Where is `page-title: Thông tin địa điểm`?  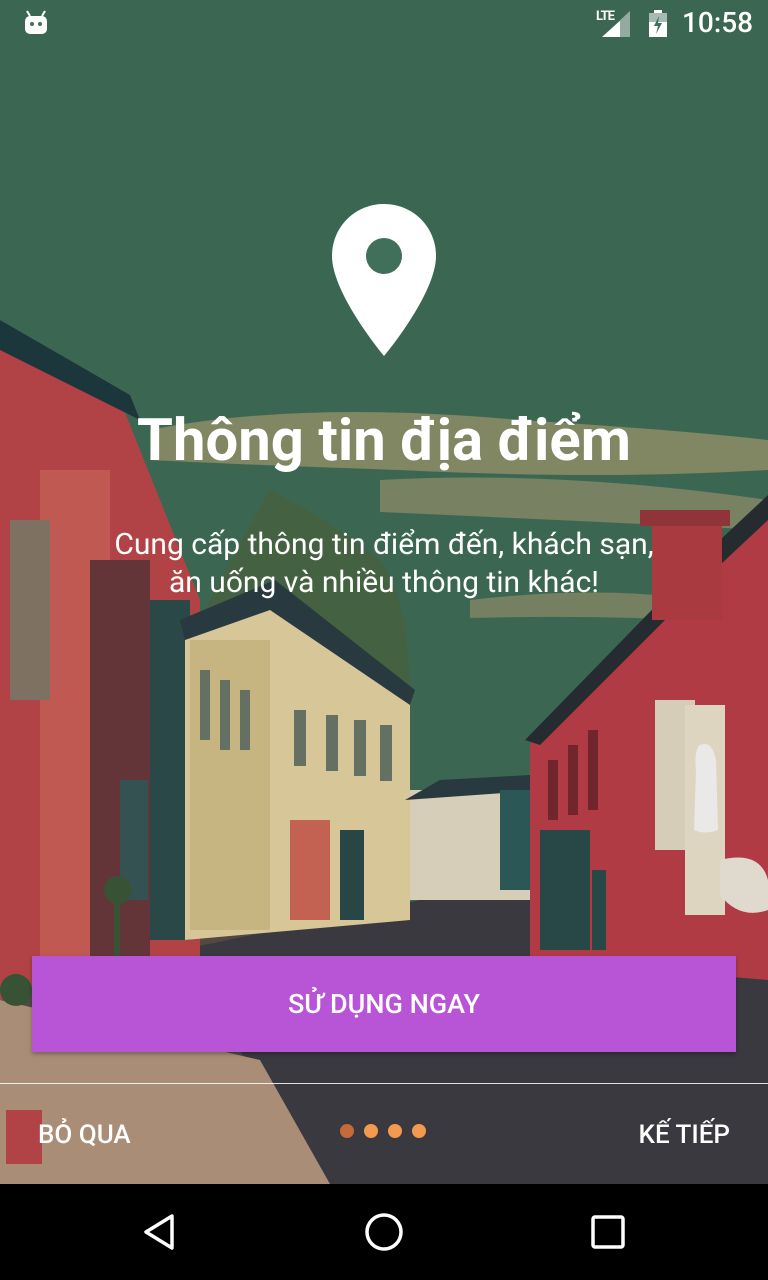 page-title: Thông tin địa điểm is located at coordinates (384, 441).